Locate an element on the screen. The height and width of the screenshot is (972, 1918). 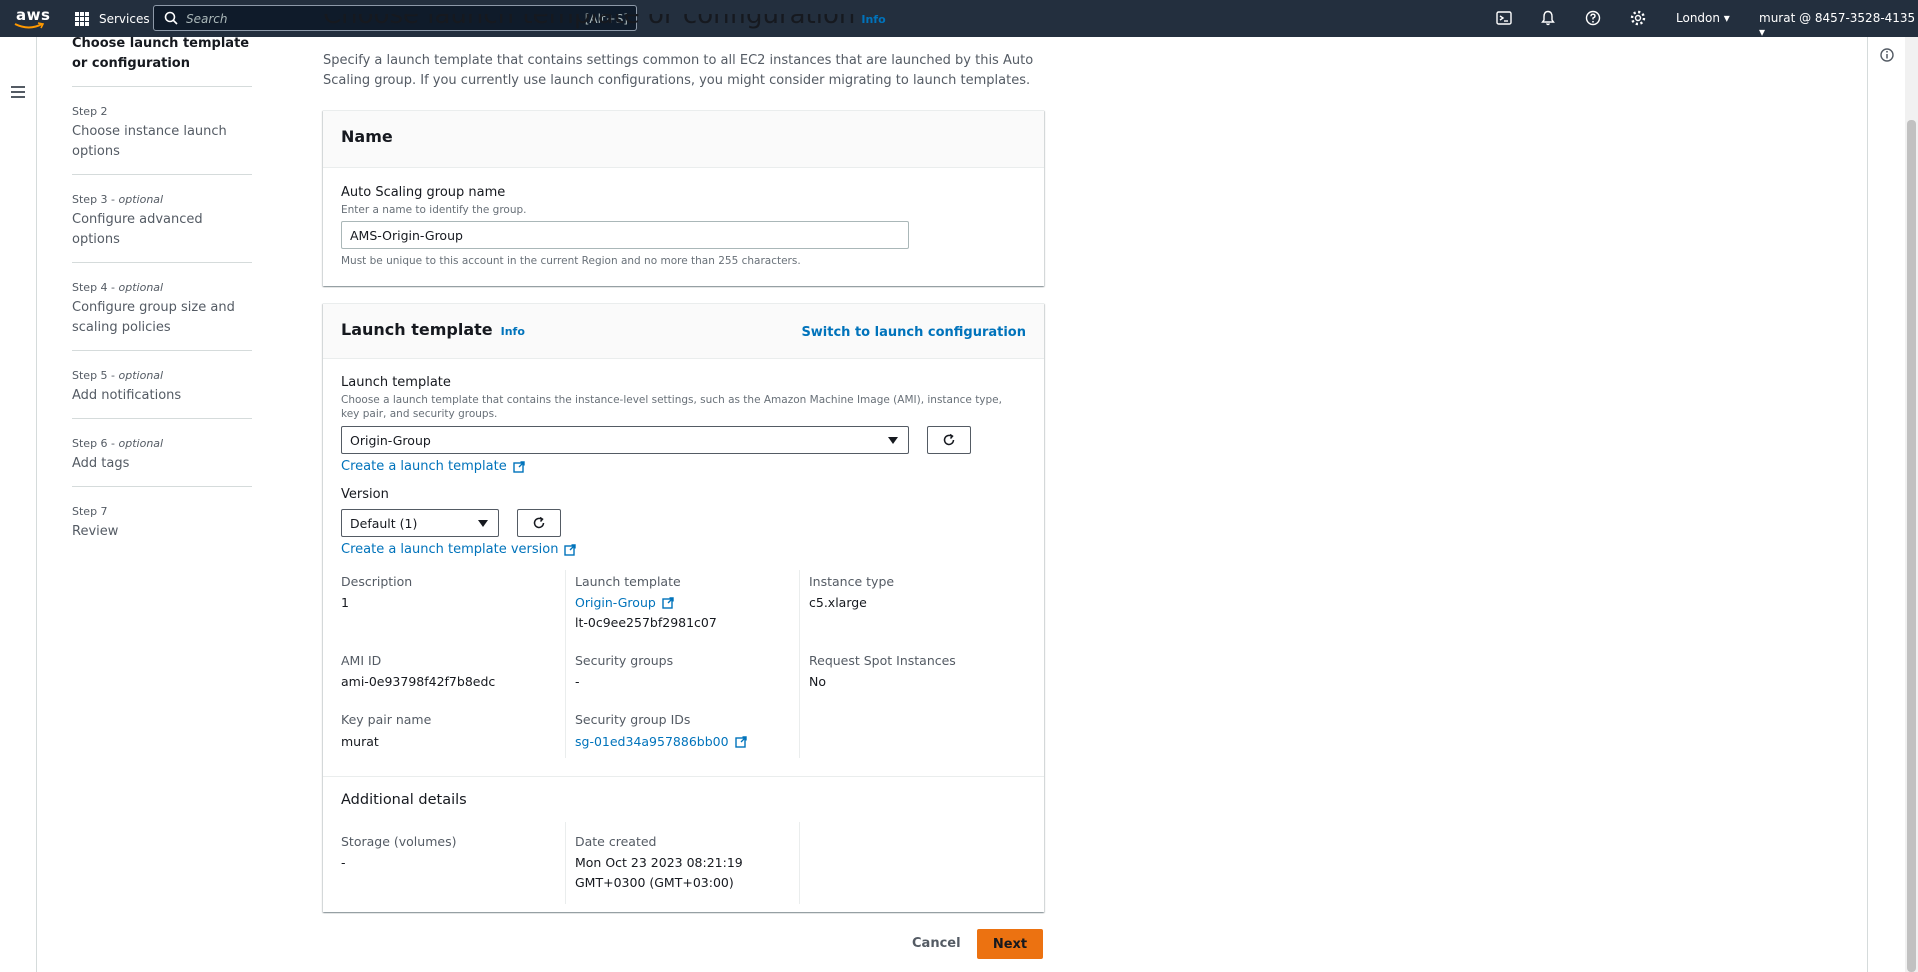
launch-template-select: Origin-Group is located at coordinates (625, 440).